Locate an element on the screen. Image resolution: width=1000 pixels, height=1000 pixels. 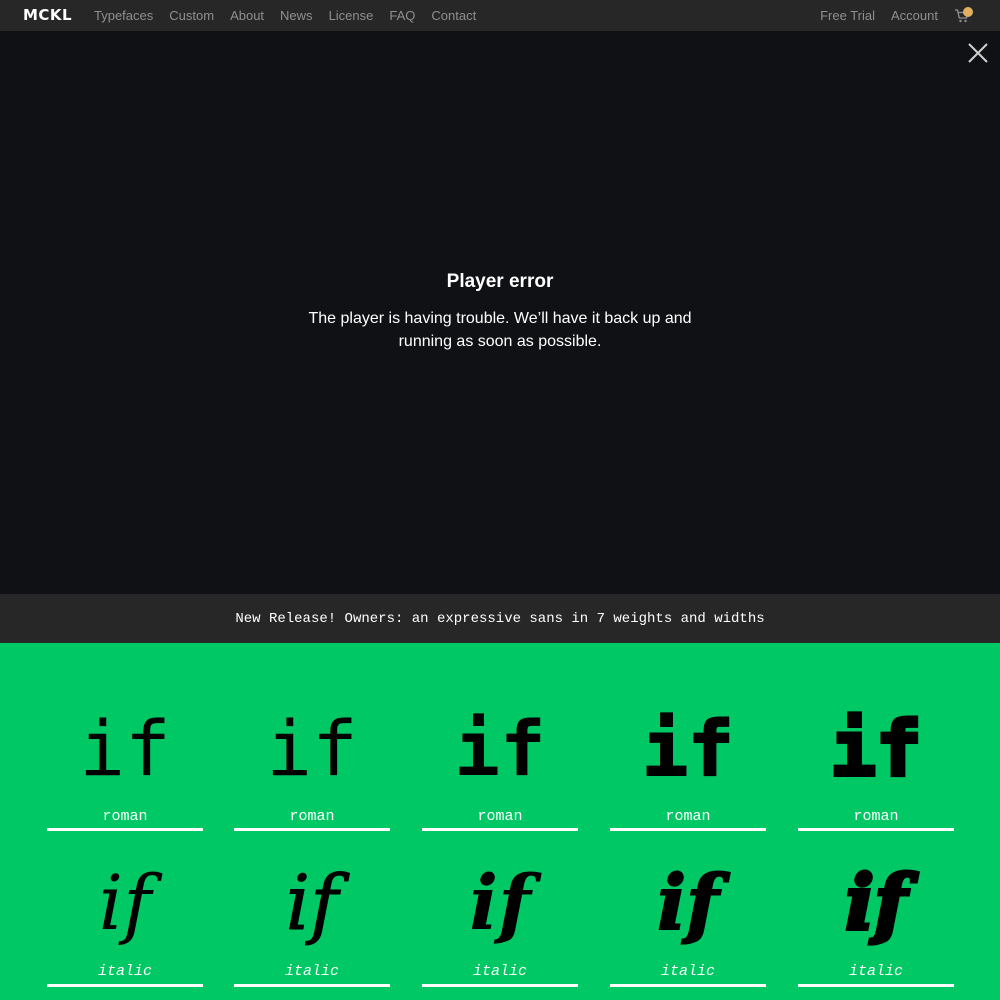
specimen-italic-3: if italic is located at coordinates (500, 923).